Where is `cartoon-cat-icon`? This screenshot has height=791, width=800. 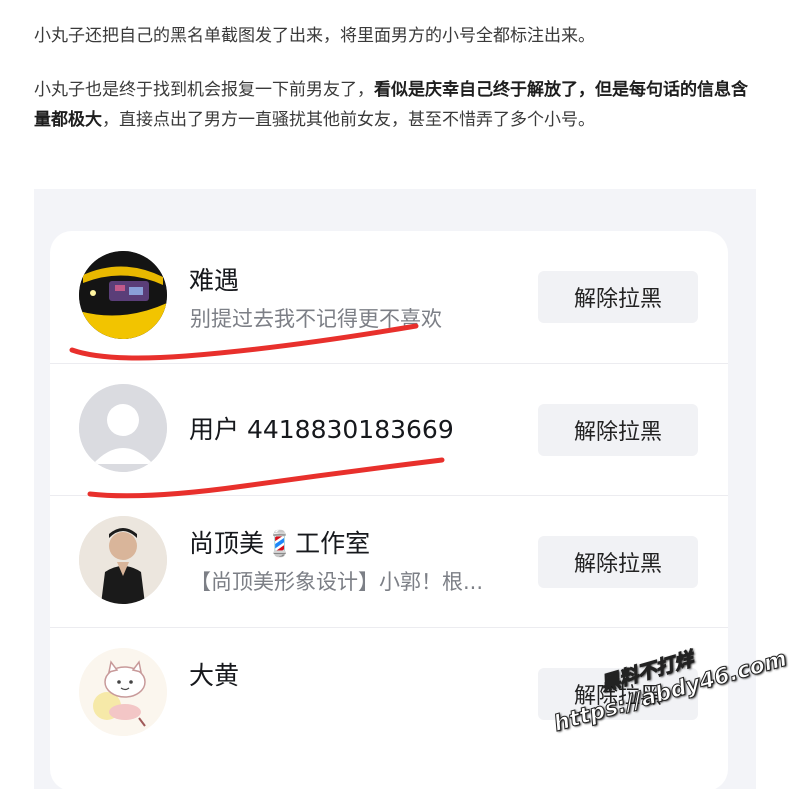
cartoon-cat-icon is located at coordinates (123, 692).